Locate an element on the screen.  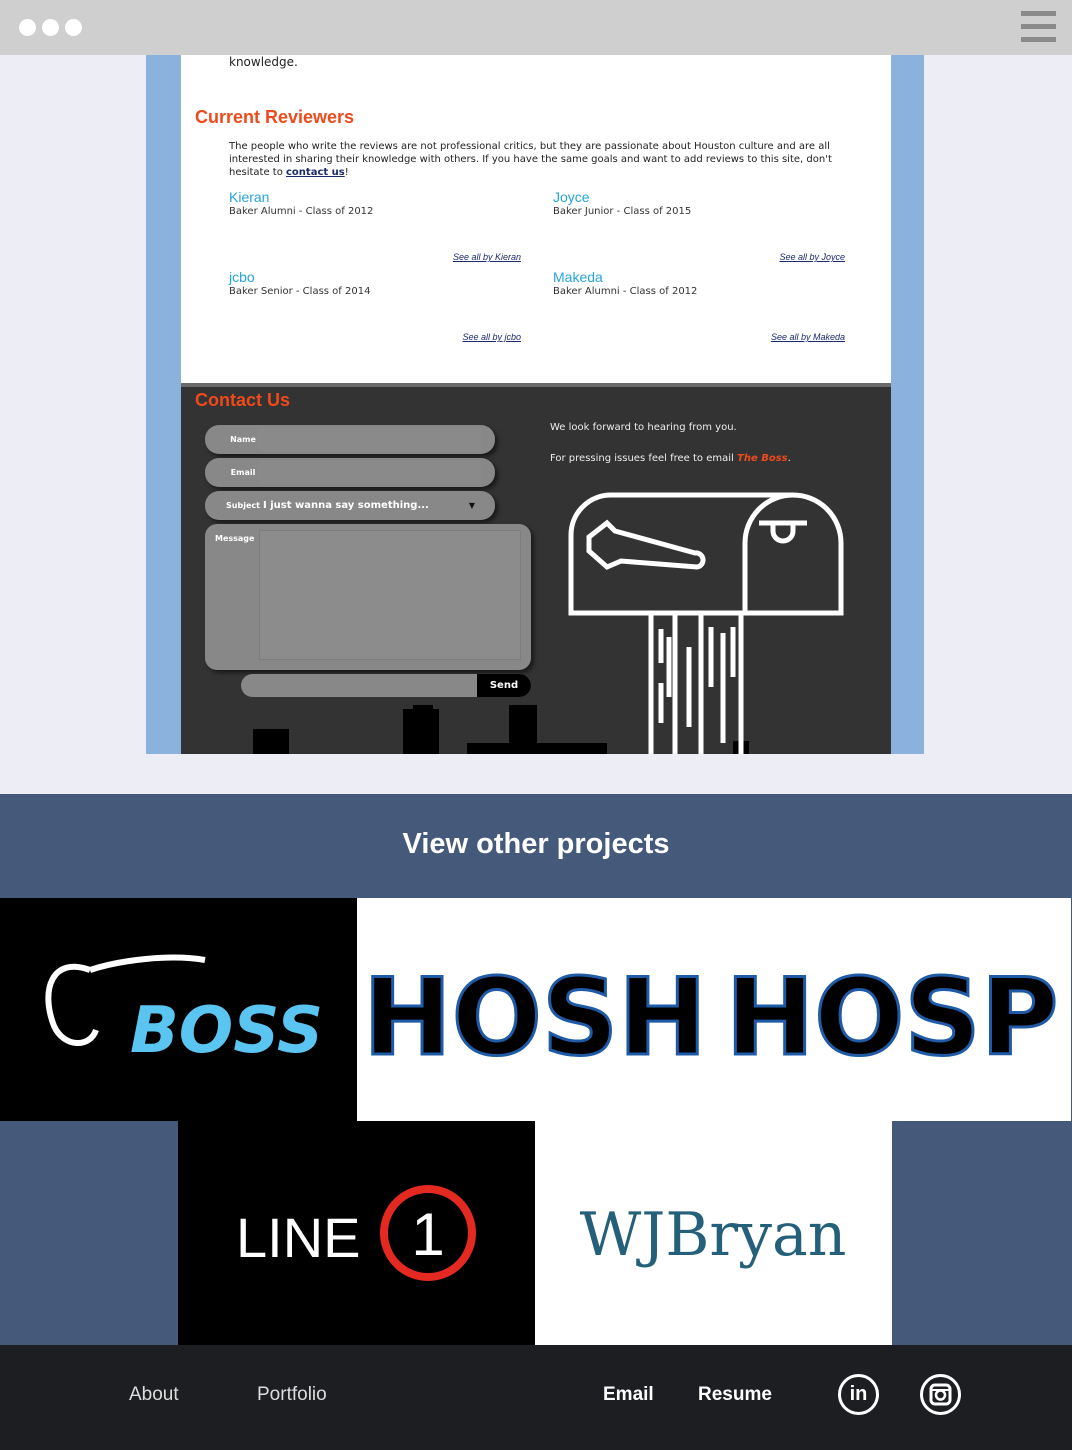
line1-logo-number: 1 is located at coordinates (427, 1234).